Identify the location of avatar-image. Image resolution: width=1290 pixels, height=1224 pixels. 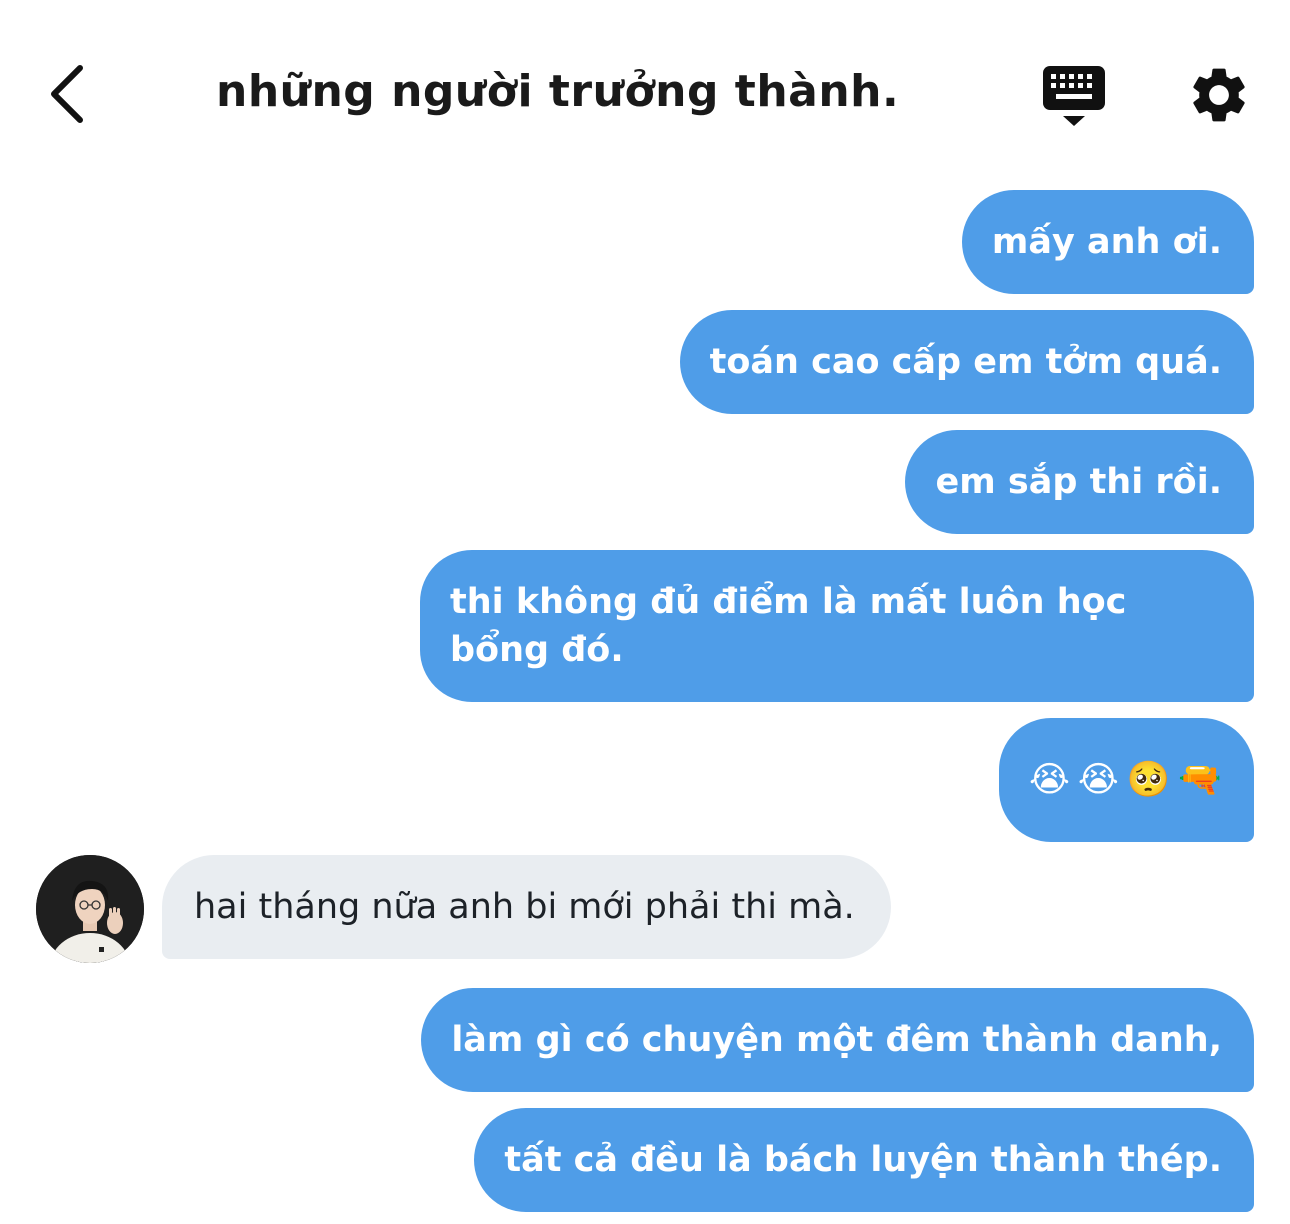
(90, 909).